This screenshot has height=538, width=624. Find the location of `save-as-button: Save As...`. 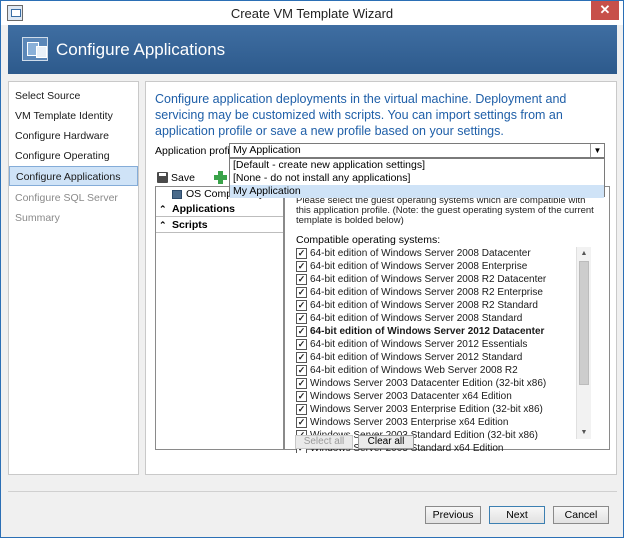

save-as-button: Save As... is located at coordinates (186, 185).